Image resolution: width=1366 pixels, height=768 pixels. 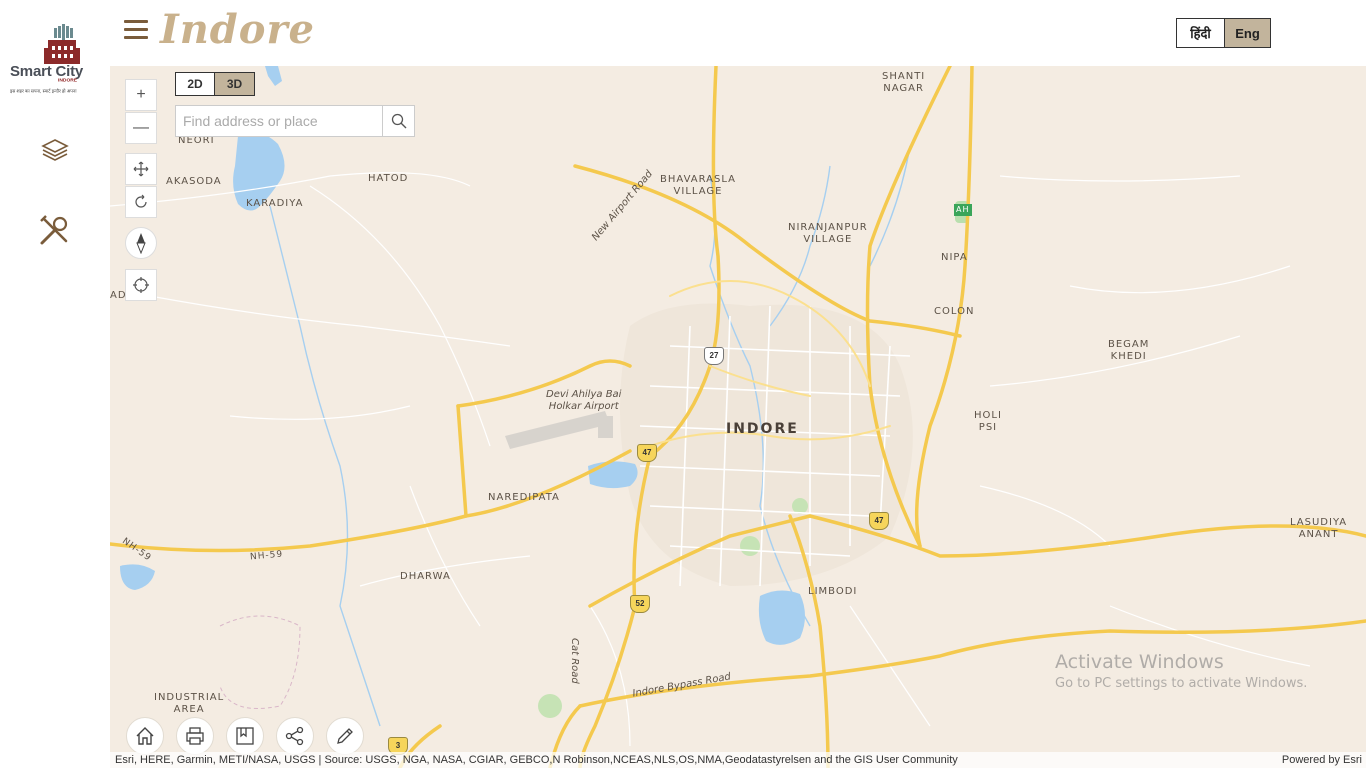 I want to click on lang-english-button: Eng, so click(x=1248, y=33).